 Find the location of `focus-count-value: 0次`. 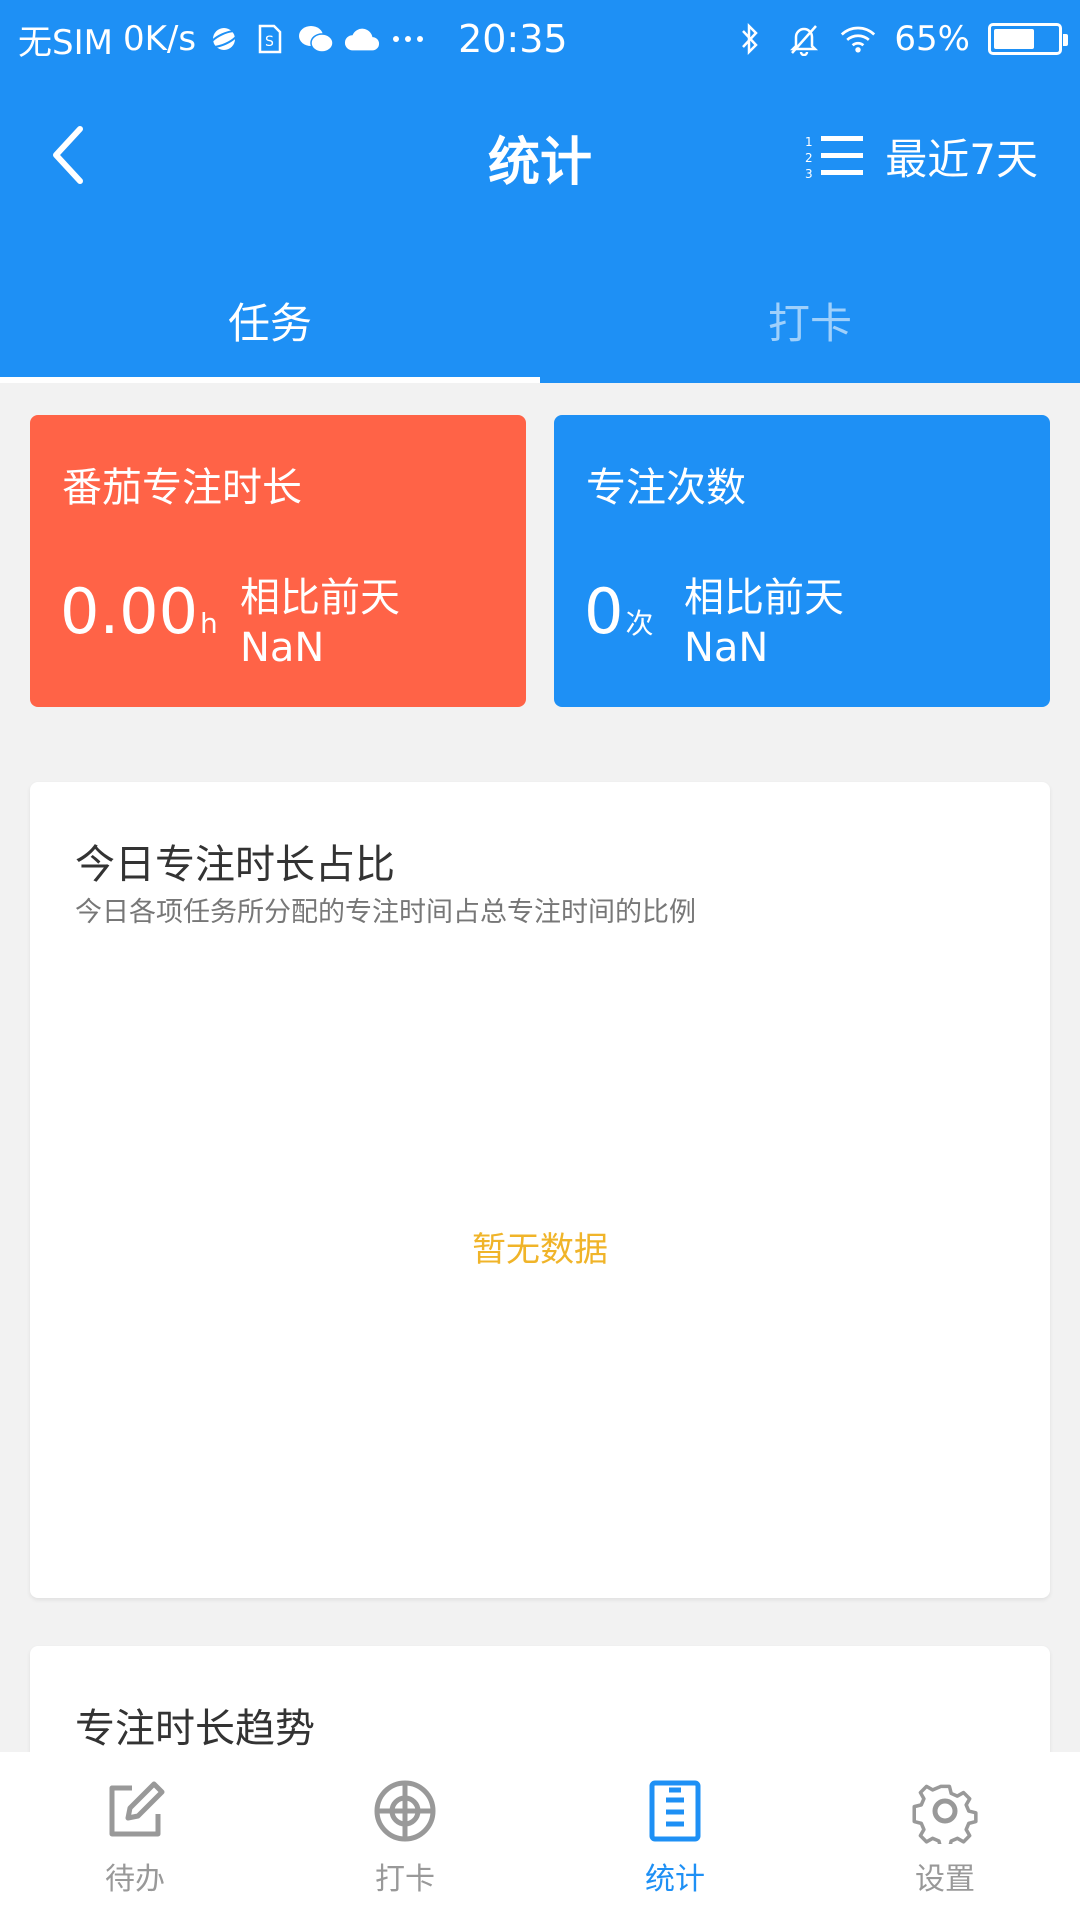

focus-count-value: 0次 is located at coordinates (618, 611).